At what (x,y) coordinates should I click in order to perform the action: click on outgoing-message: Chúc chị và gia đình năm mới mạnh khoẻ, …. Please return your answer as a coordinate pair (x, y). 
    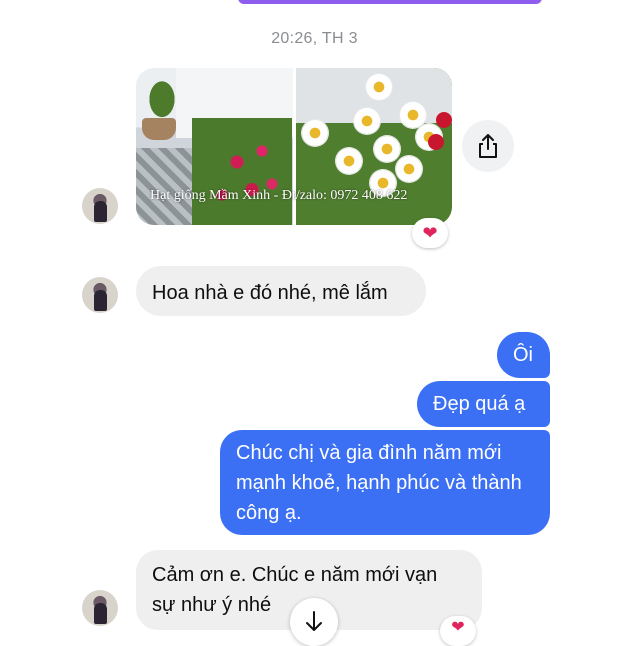
    Looking at the image, I should click on (385, 482).